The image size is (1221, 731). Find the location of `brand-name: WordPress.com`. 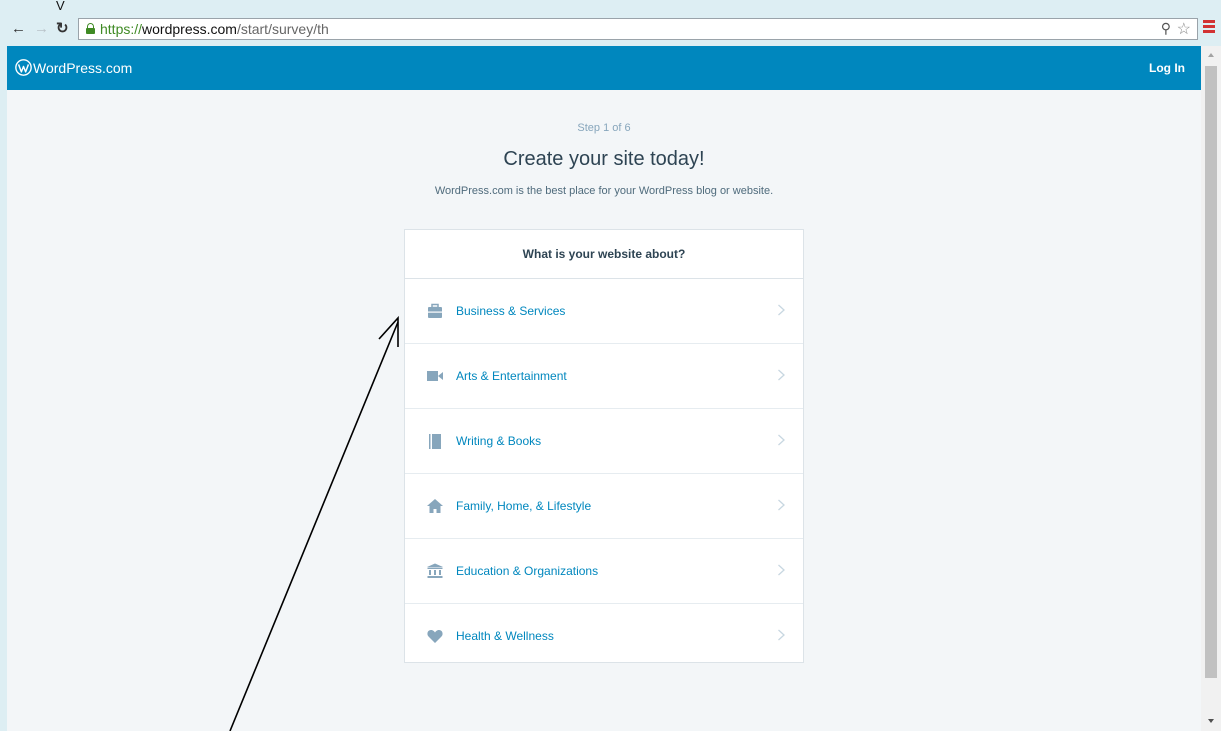

brand-name: WordPress.com is located at coordinates (82, 68).